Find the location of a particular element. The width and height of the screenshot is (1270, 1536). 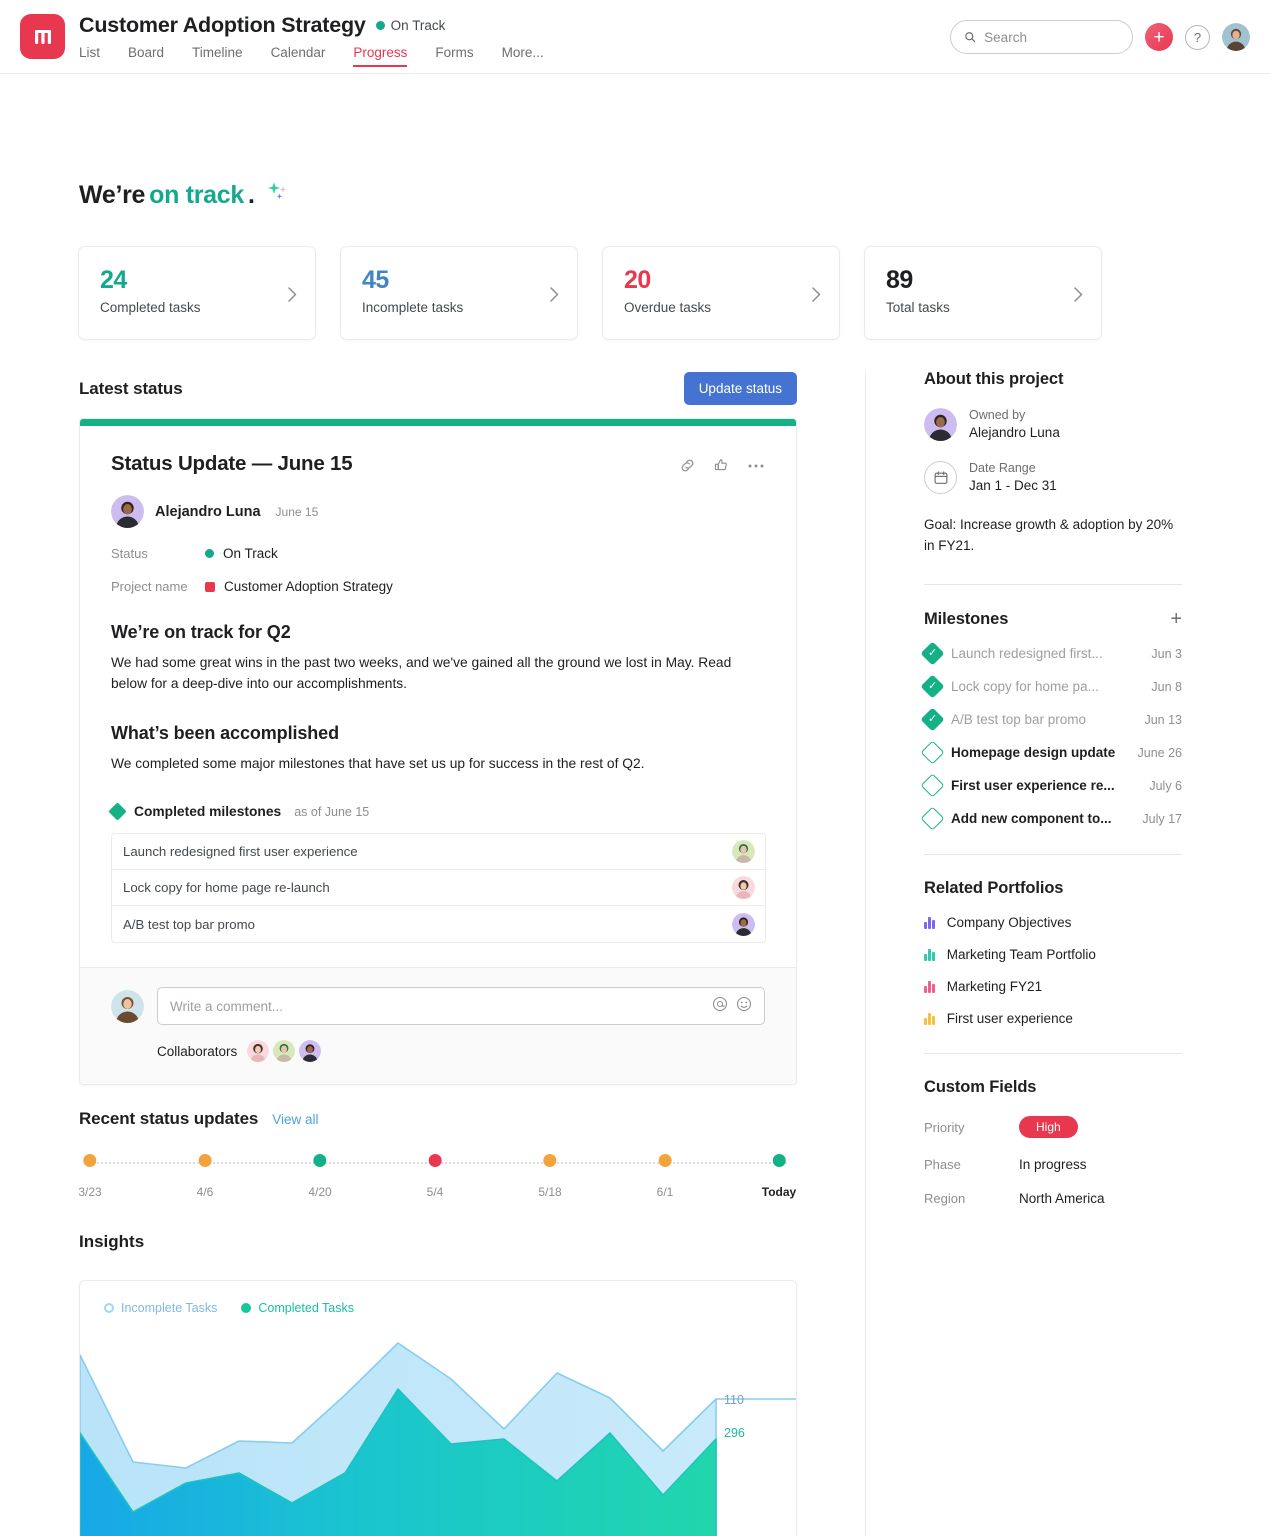

custom-field-label: Phase is located at coordinates (942, 1165).